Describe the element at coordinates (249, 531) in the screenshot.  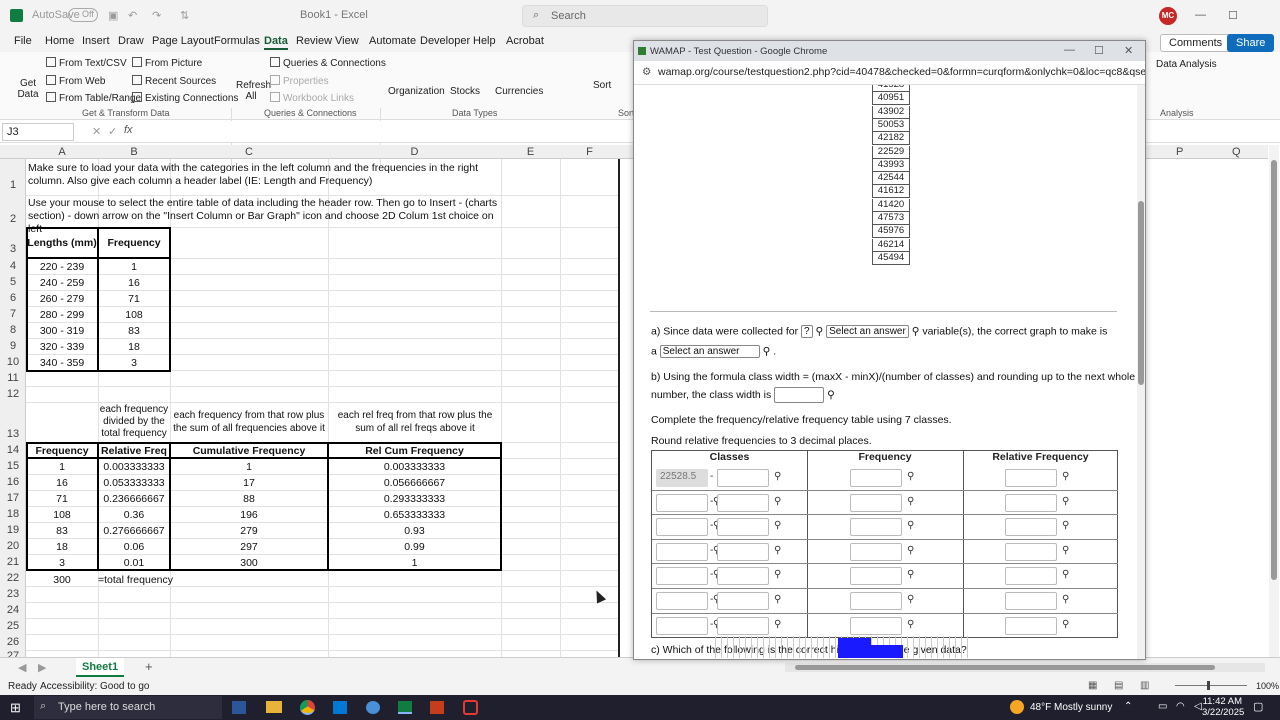
I see `cumulative-frequency-cell: 279` at that location.